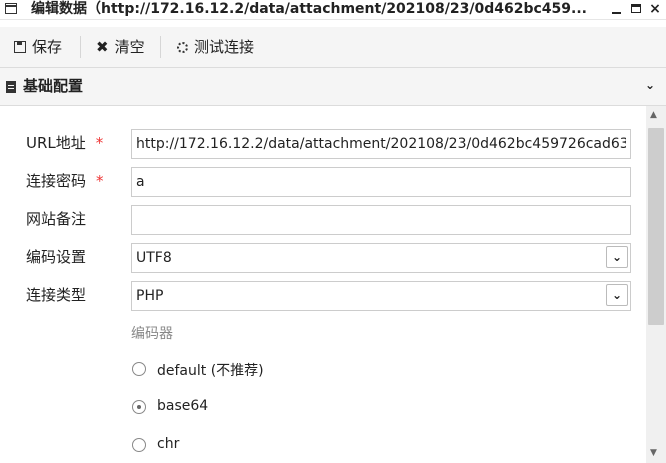 Image resolution: width=666 pixels, height=463 pixels. What do you see at coordinates (139, 407) in the screenshot?
I see `encoder-radio-base64` at bounding box center [139, 407].